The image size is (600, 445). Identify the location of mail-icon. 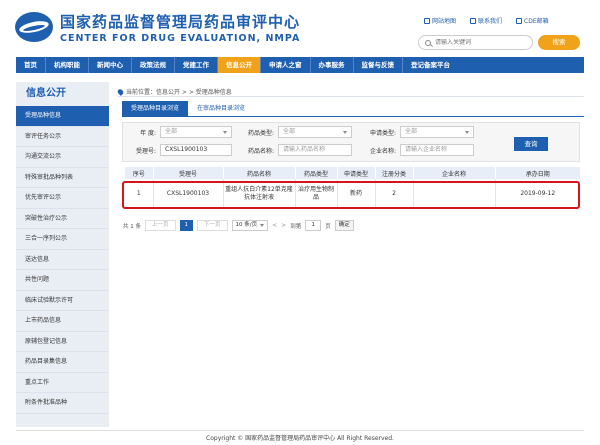
(519, 20).